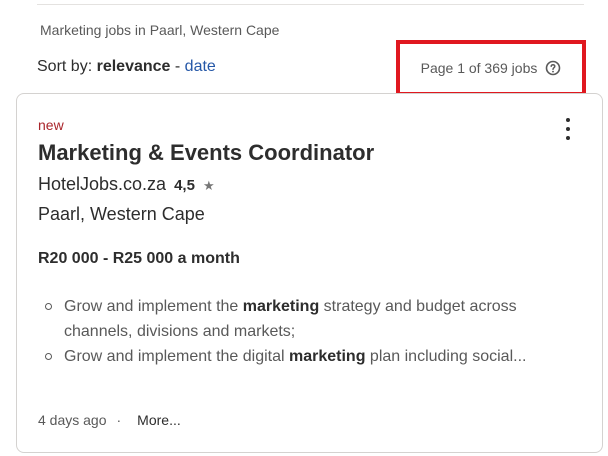  Describe the element at coordinates (133, 66) in the screenshot. I see `sort-relevance: relevance` at that location.